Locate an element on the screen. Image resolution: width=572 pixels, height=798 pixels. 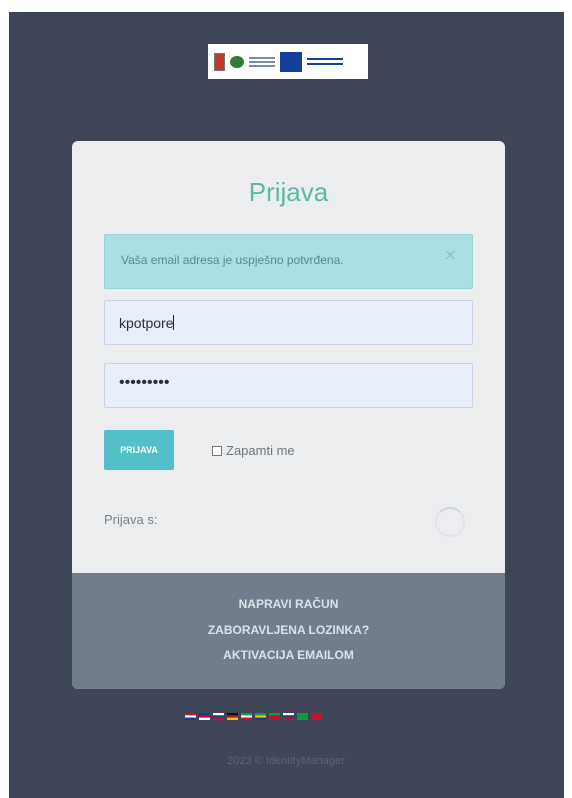
funding-logos is located at coordinates (288, 61).